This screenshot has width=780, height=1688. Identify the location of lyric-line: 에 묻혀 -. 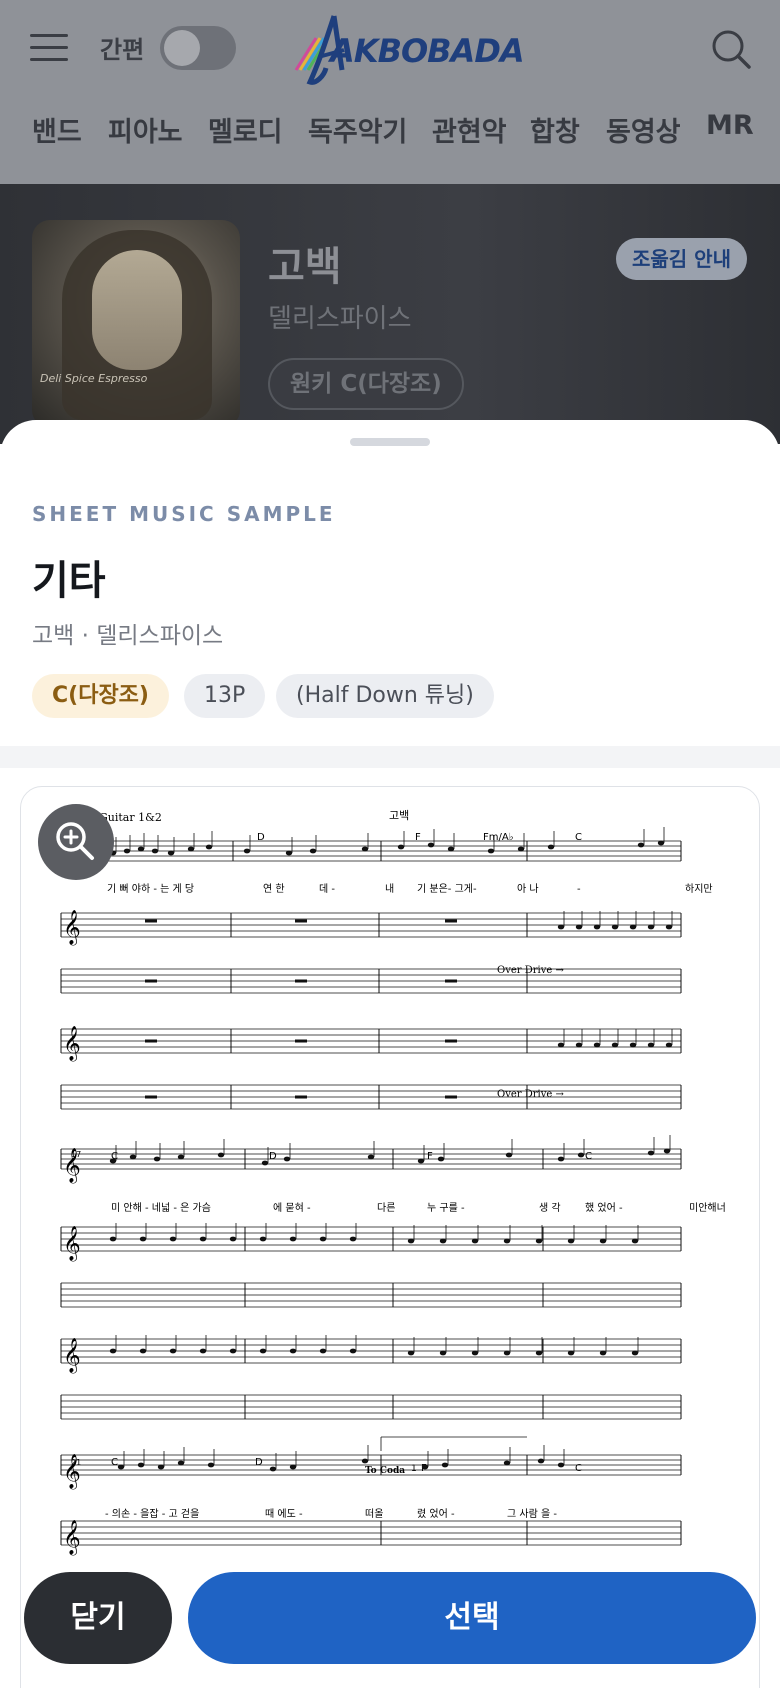
(292, 1208).